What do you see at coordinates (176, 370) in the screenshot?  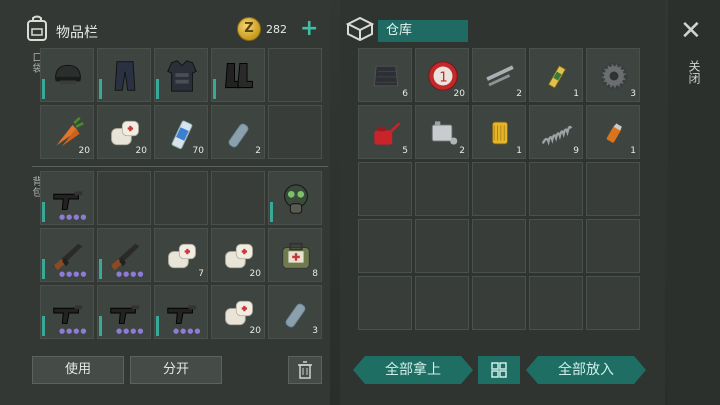 I see `split-button: 分开` at bounding box center [176, 370].